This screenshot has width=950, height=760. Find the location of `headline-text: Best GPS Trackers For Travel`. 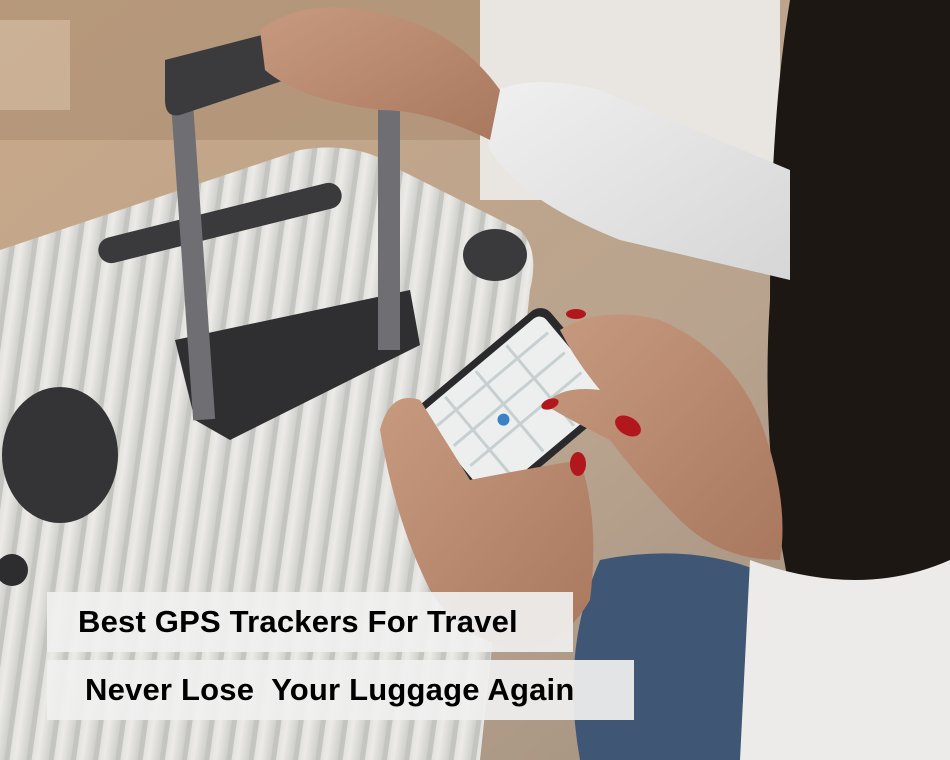

headline-text: Best GPS Trackers For Travel is located at coordinates (298, 621).